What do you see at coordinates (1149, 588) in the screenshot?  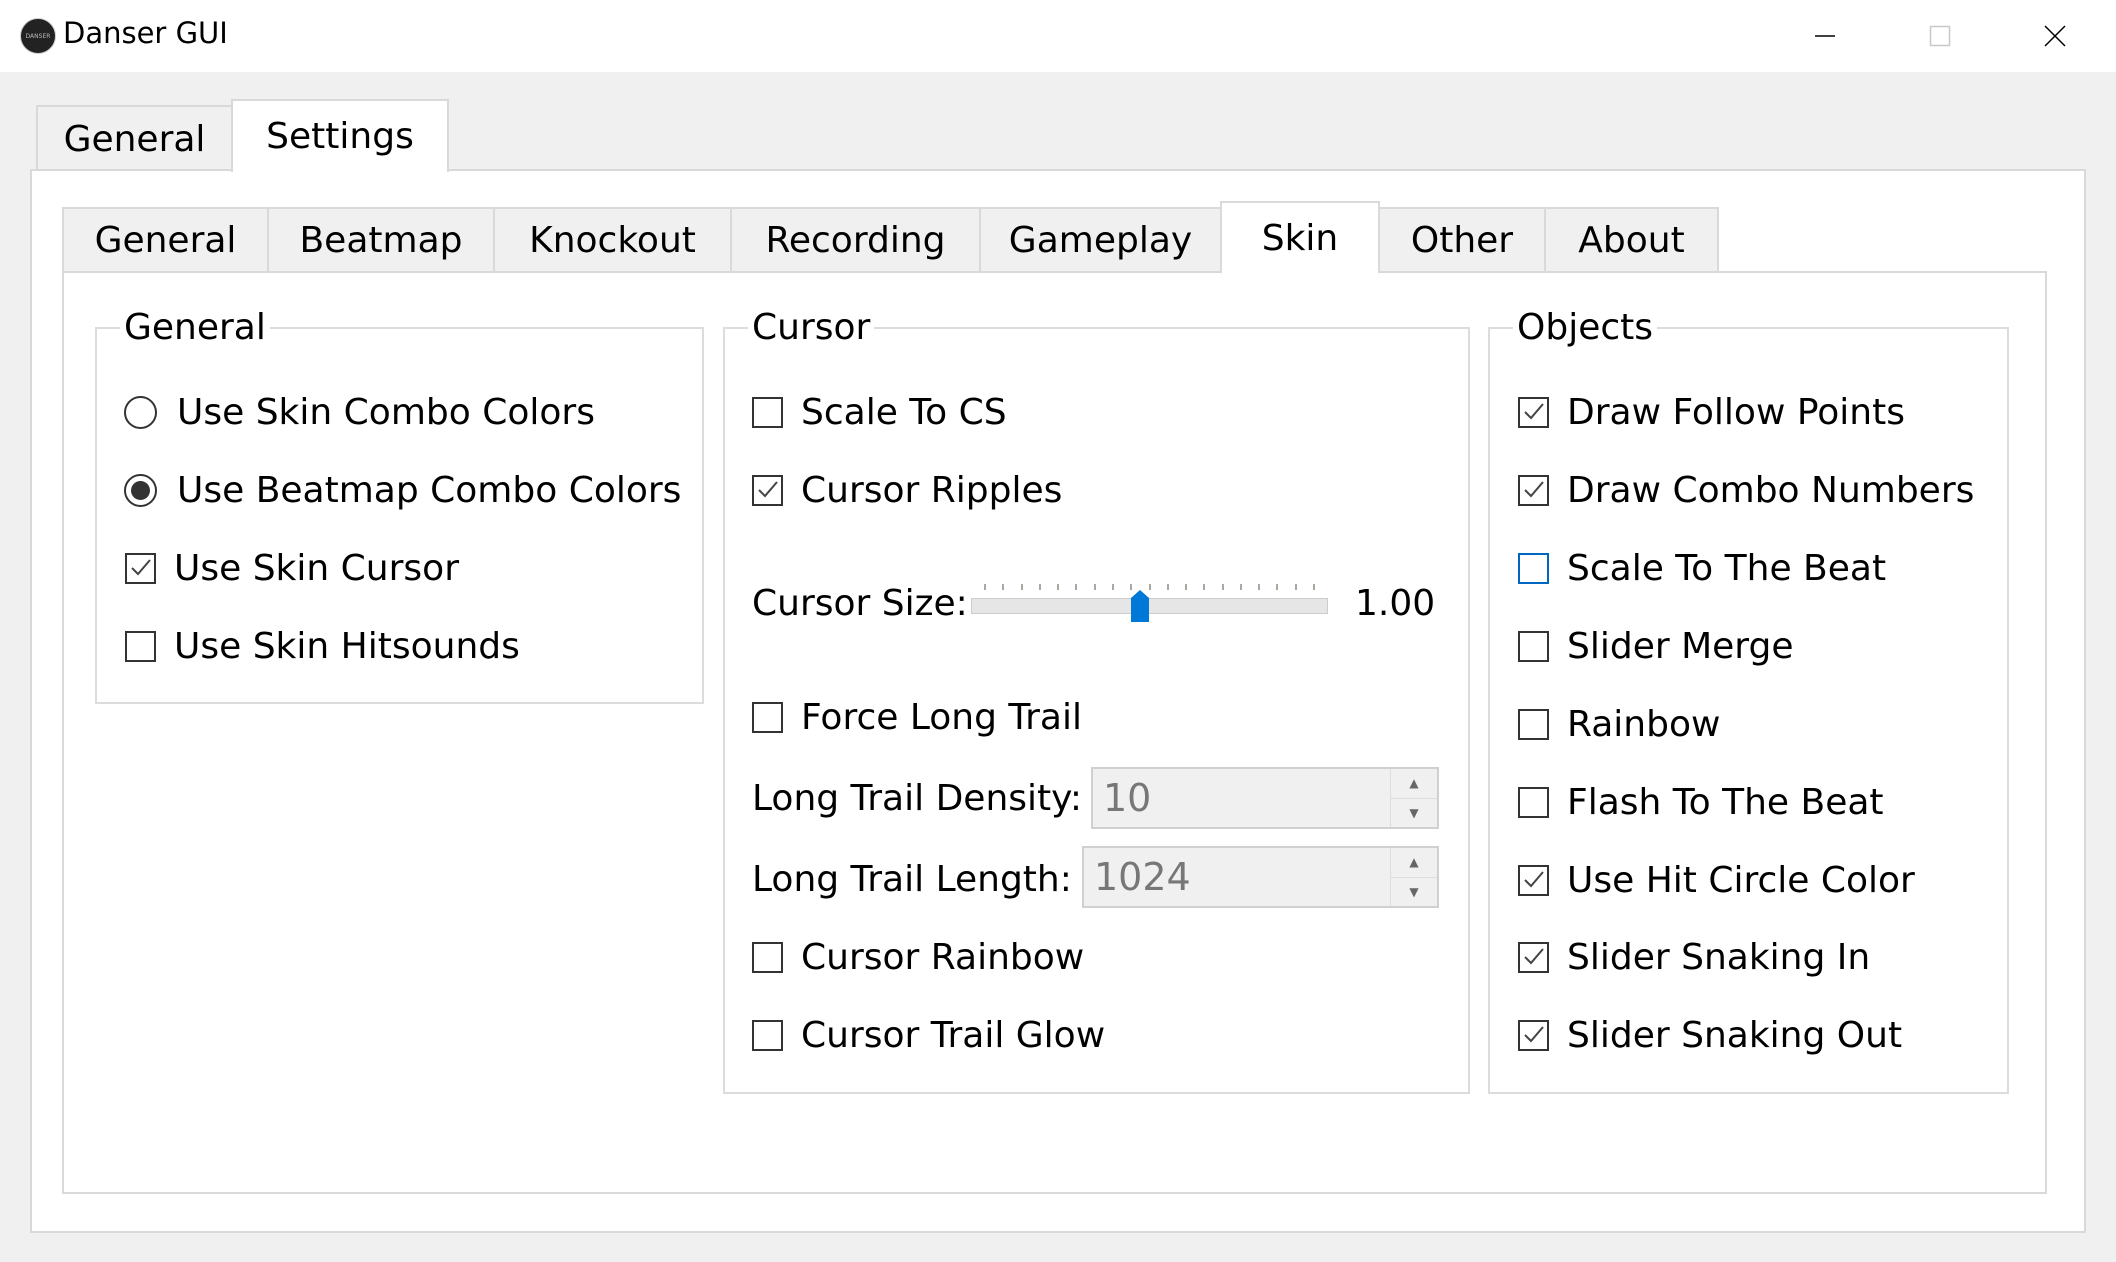 I see `slider-ticks` at bounding box center [1149, 588].